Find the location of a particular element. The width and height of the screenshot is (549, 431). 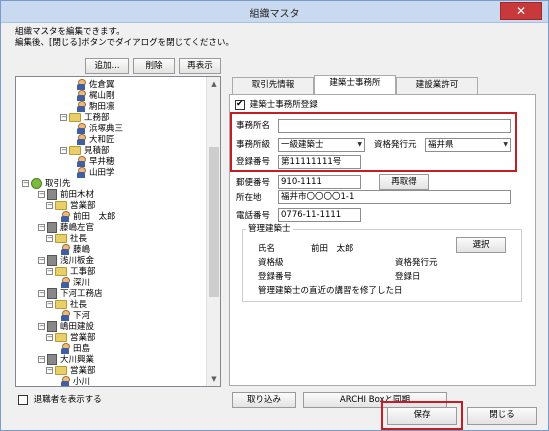

name-label: 氏名 is located at coordinates (267, 249).